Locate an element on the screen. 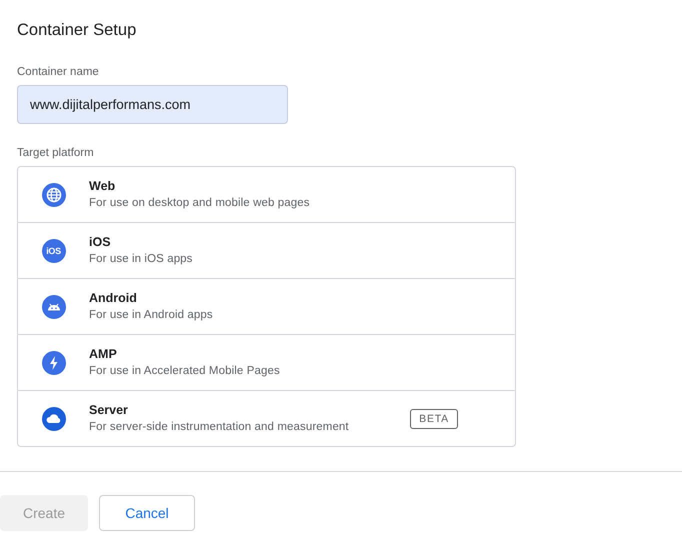  field-label: Container name is located at coordinates (58, 72).